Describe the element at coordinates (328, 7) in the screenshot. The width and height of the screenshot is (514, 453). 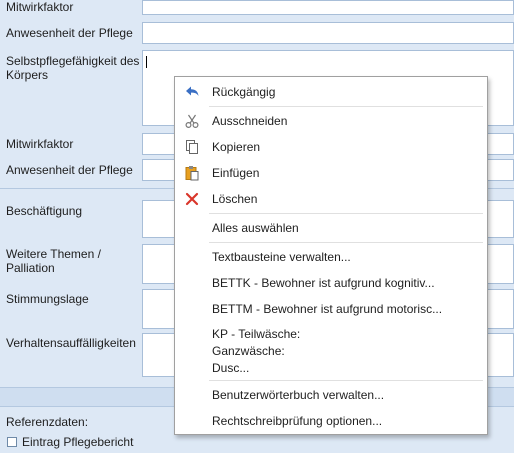
I see `mitwirkfaktor-field` at that location.